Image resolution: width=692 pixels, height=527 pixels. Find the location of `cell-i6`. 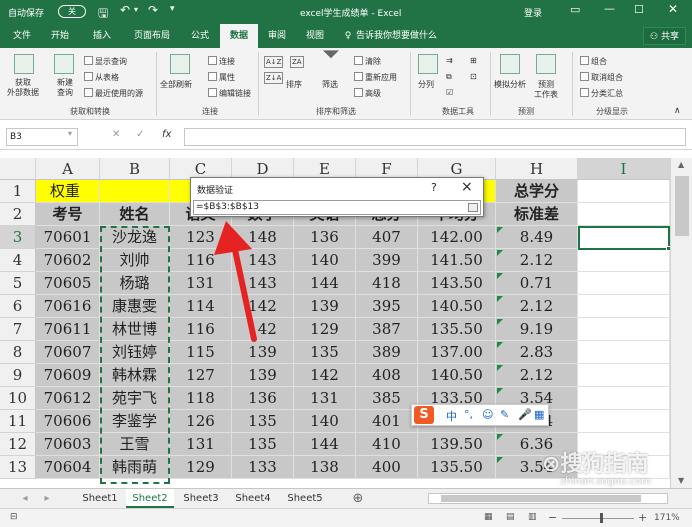

cell-i6 is located at coordinates (624, 306).